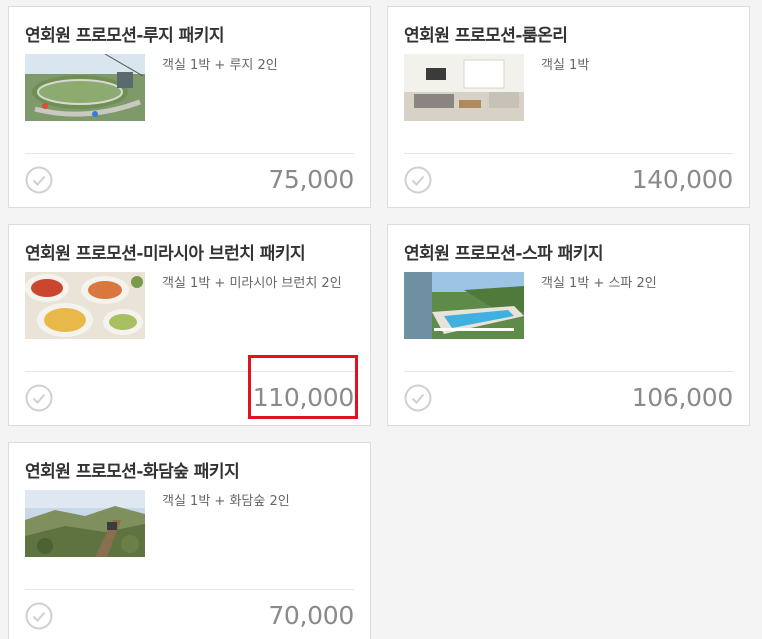 The width and height of the screenshot is (762, 639). I want to click on package-description: 객실 1박 + 미라시아 브런치 2인, so click(252, 283).